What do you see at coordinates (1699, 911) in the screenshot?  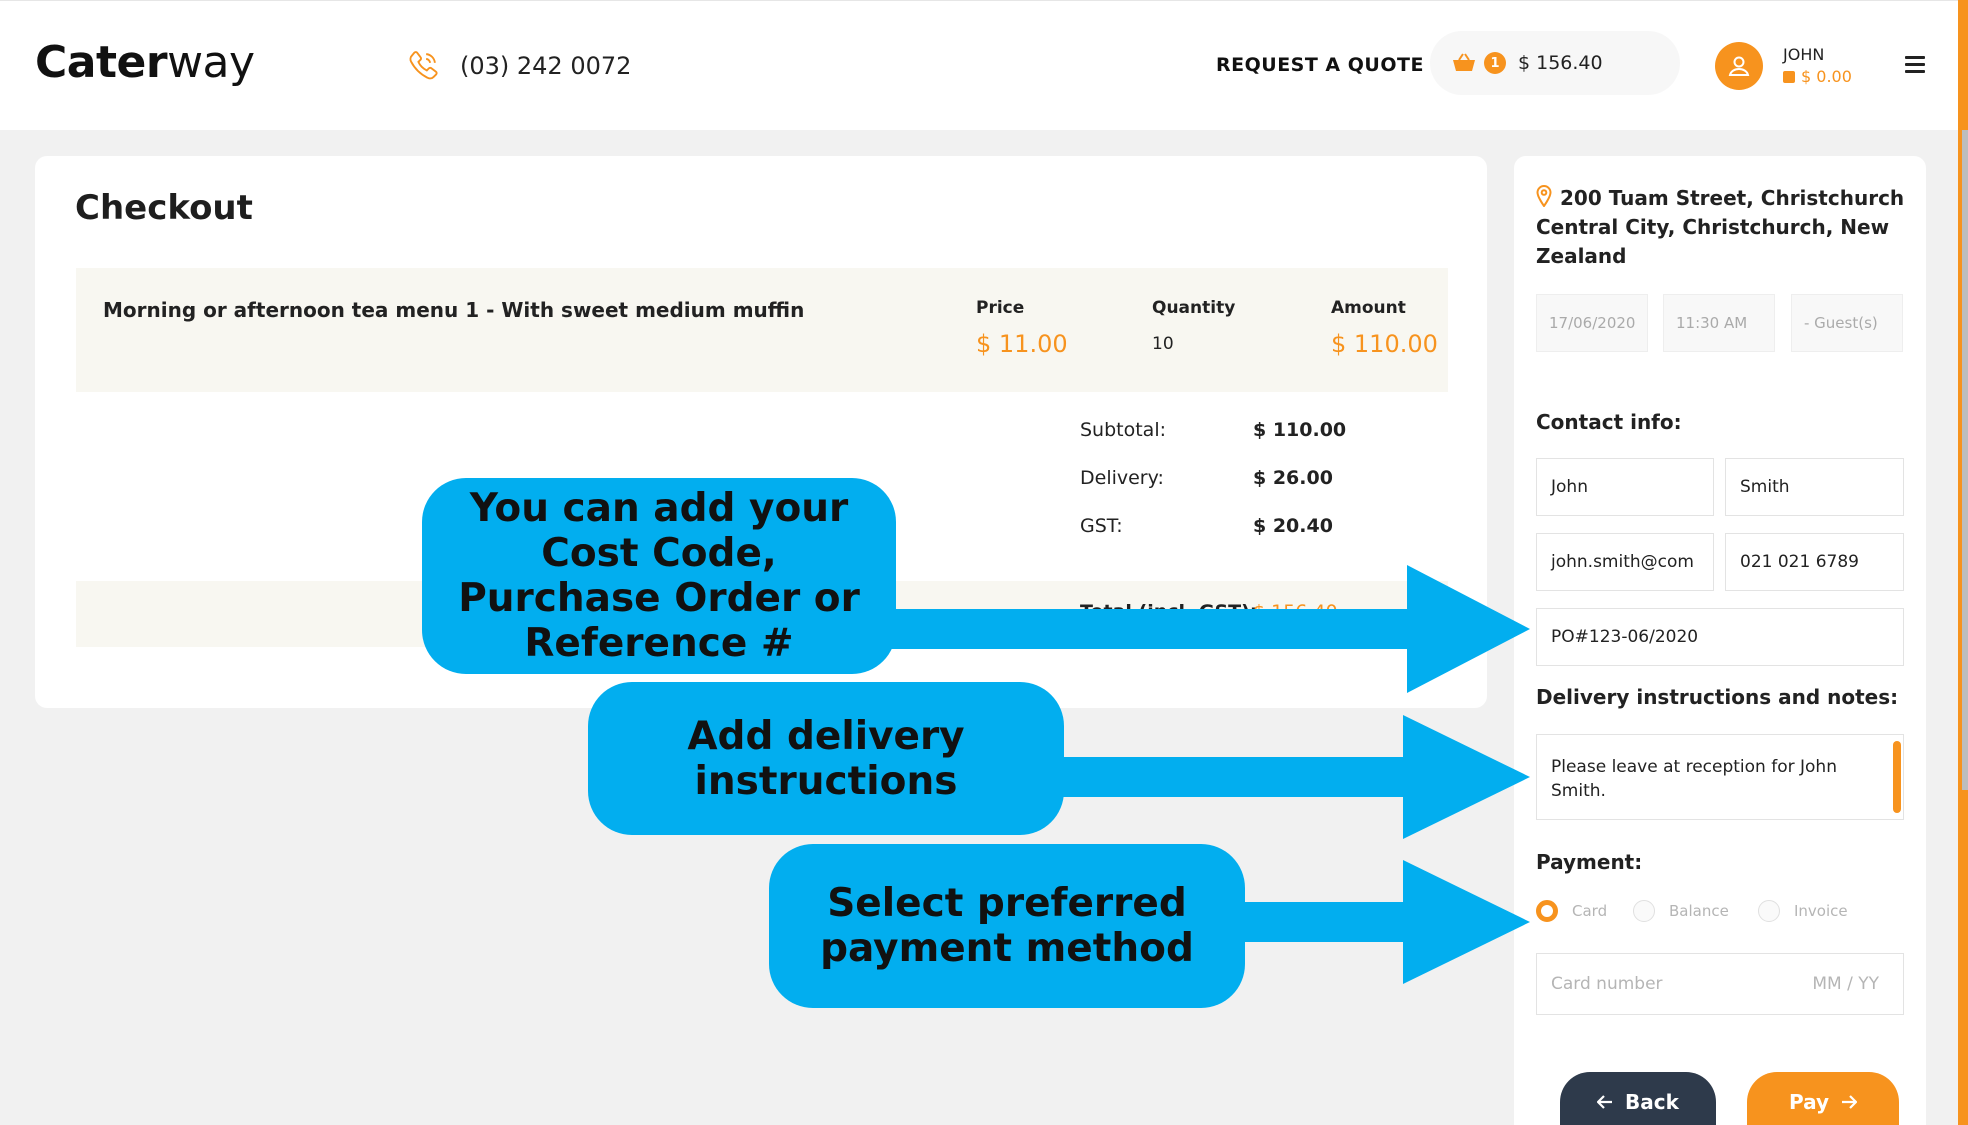 I see `payment-option-label: Balance` at bounding box center [1699, 911].